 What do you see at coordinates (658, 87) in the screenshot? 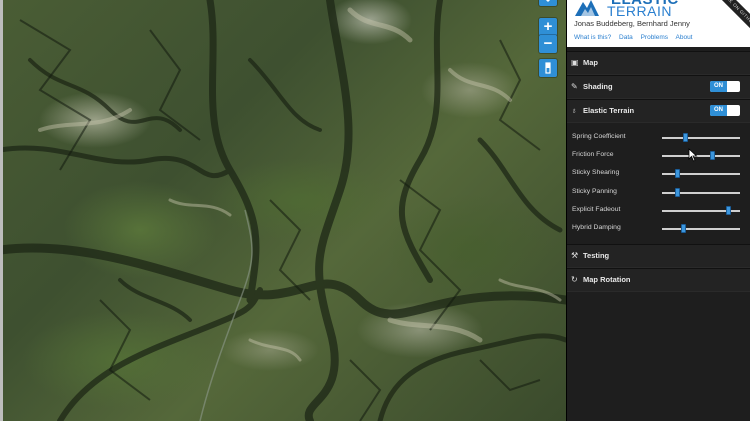
I see `section-shading: ✎ Shading ON` at bounding box center [658, 87].